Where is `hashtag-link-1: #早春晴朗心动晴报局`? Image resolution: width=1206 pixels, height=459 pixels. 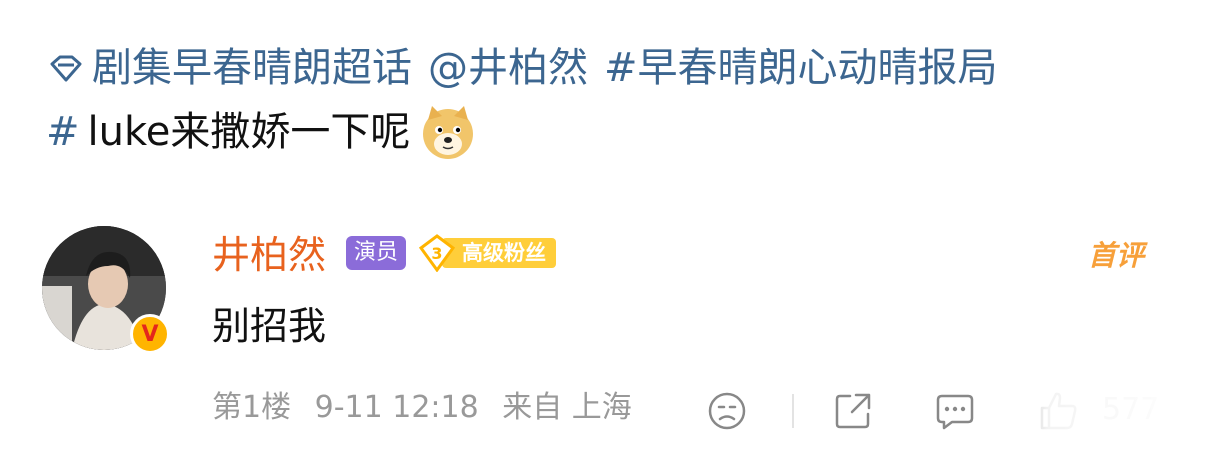
hashtag-link-1: #早春晴朗心动晴报局 is located at coordinates (801, 68).